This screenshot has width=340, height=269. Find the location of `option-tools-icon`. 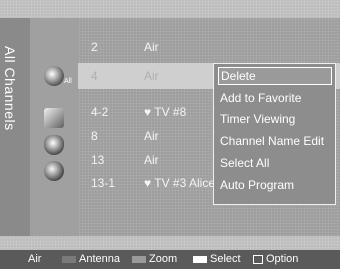

option-tools-icon is located at coordinates (258, 259).